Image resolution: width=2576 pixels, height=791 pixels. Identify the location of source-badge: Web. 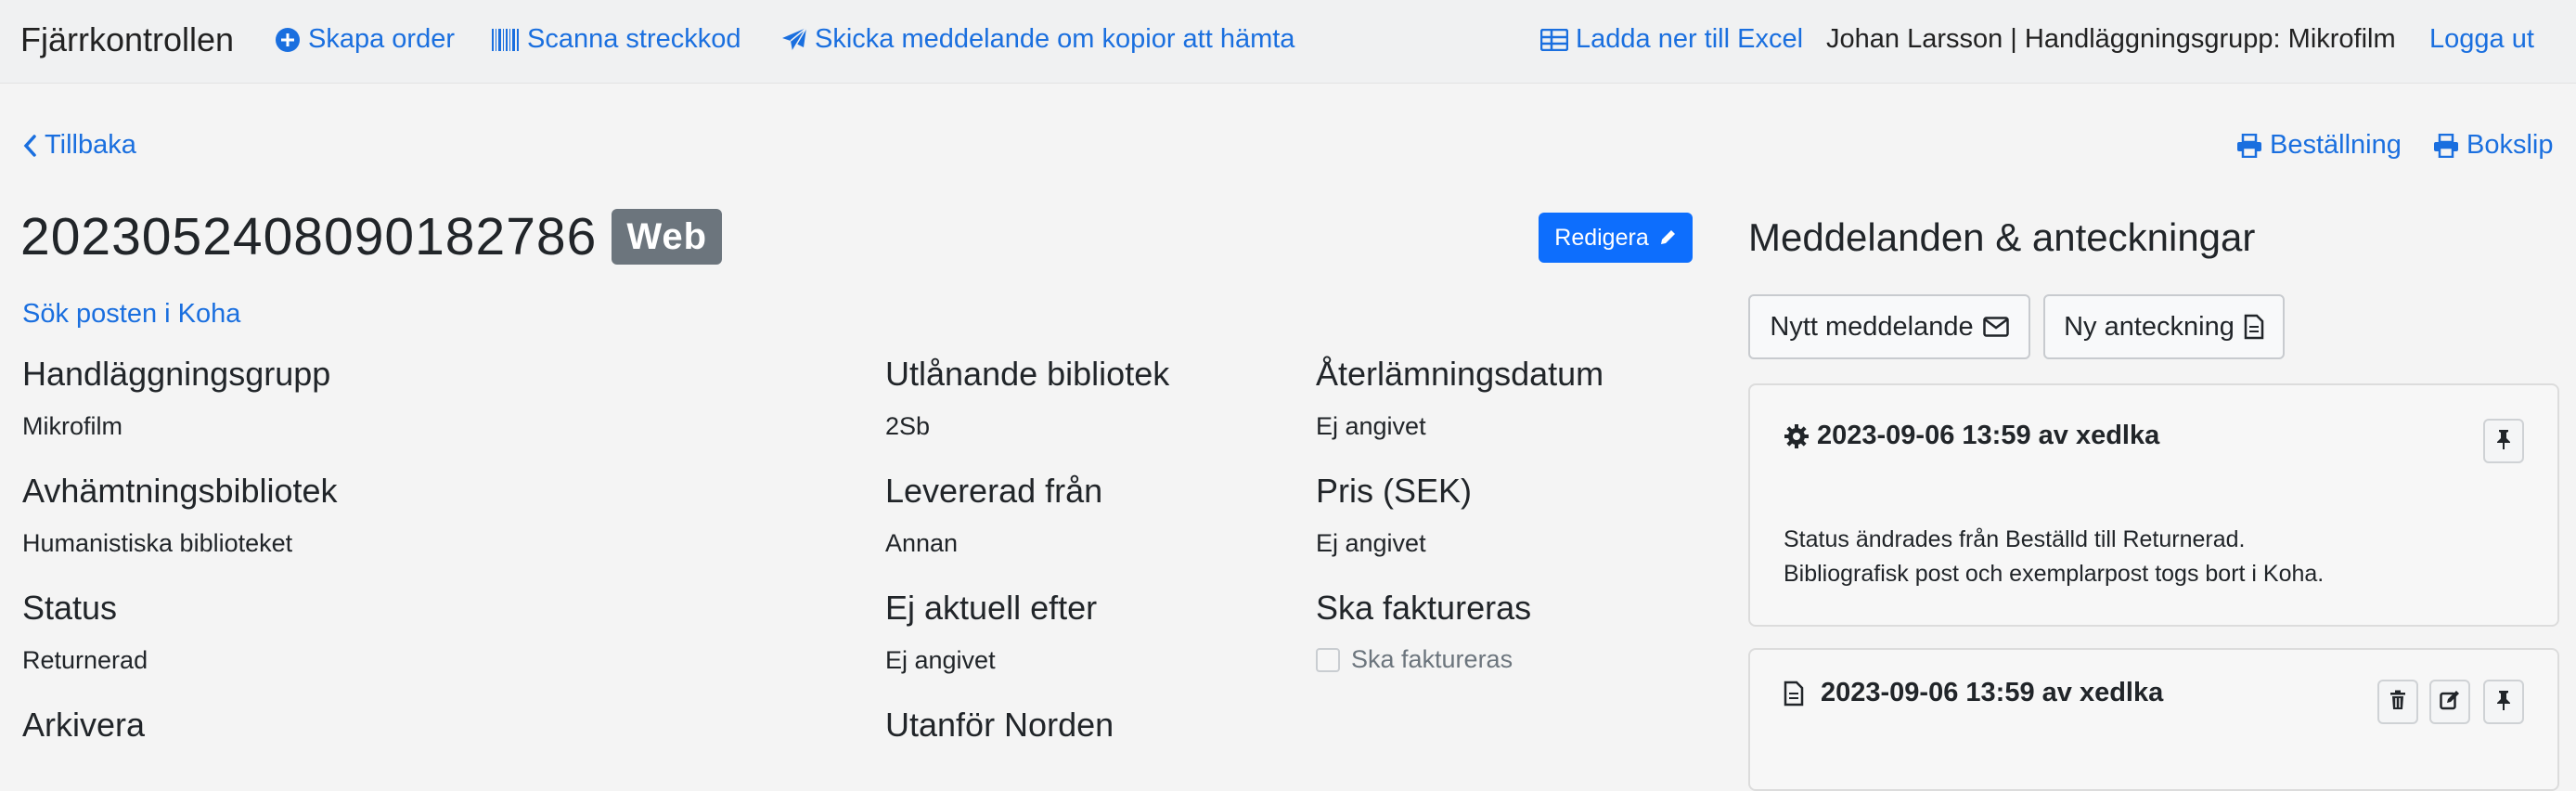
(667, 237).